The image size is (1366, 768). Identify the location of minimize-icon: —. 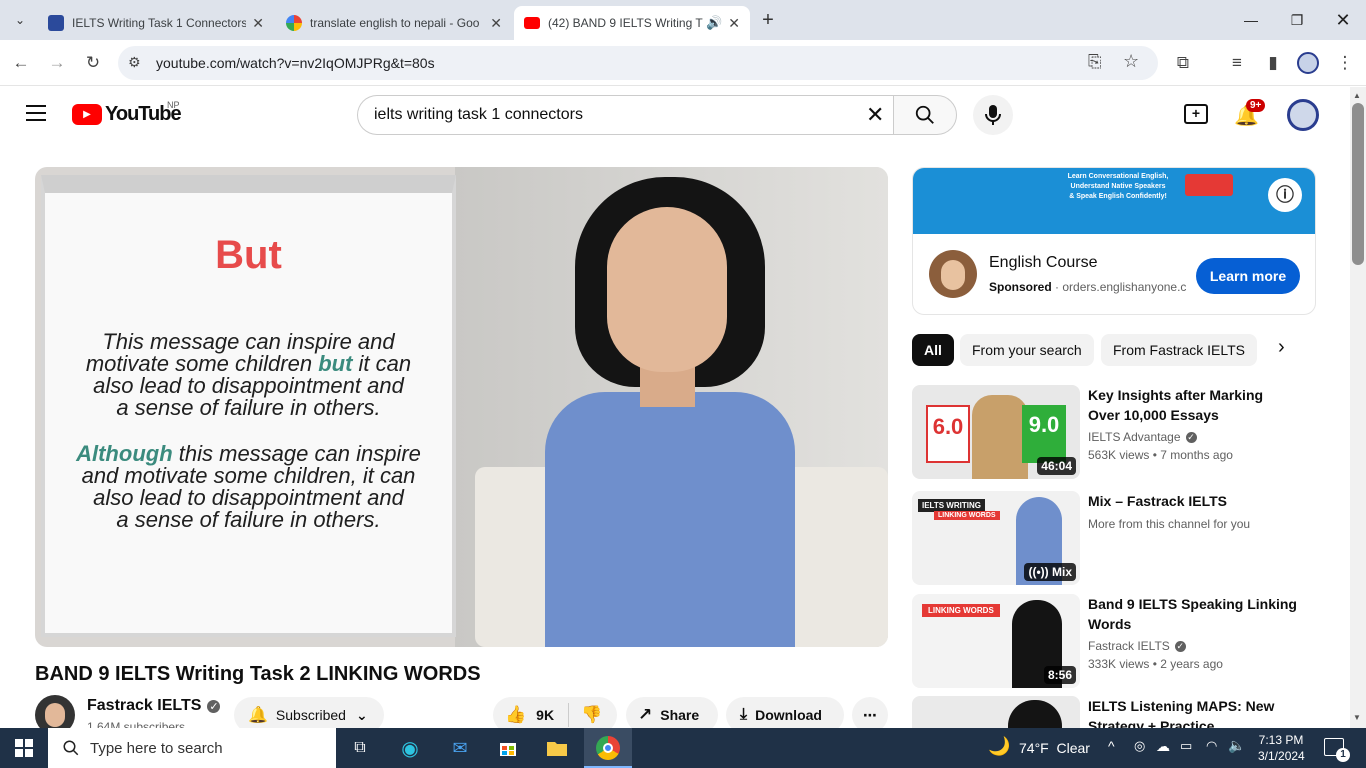
(1251, 20).